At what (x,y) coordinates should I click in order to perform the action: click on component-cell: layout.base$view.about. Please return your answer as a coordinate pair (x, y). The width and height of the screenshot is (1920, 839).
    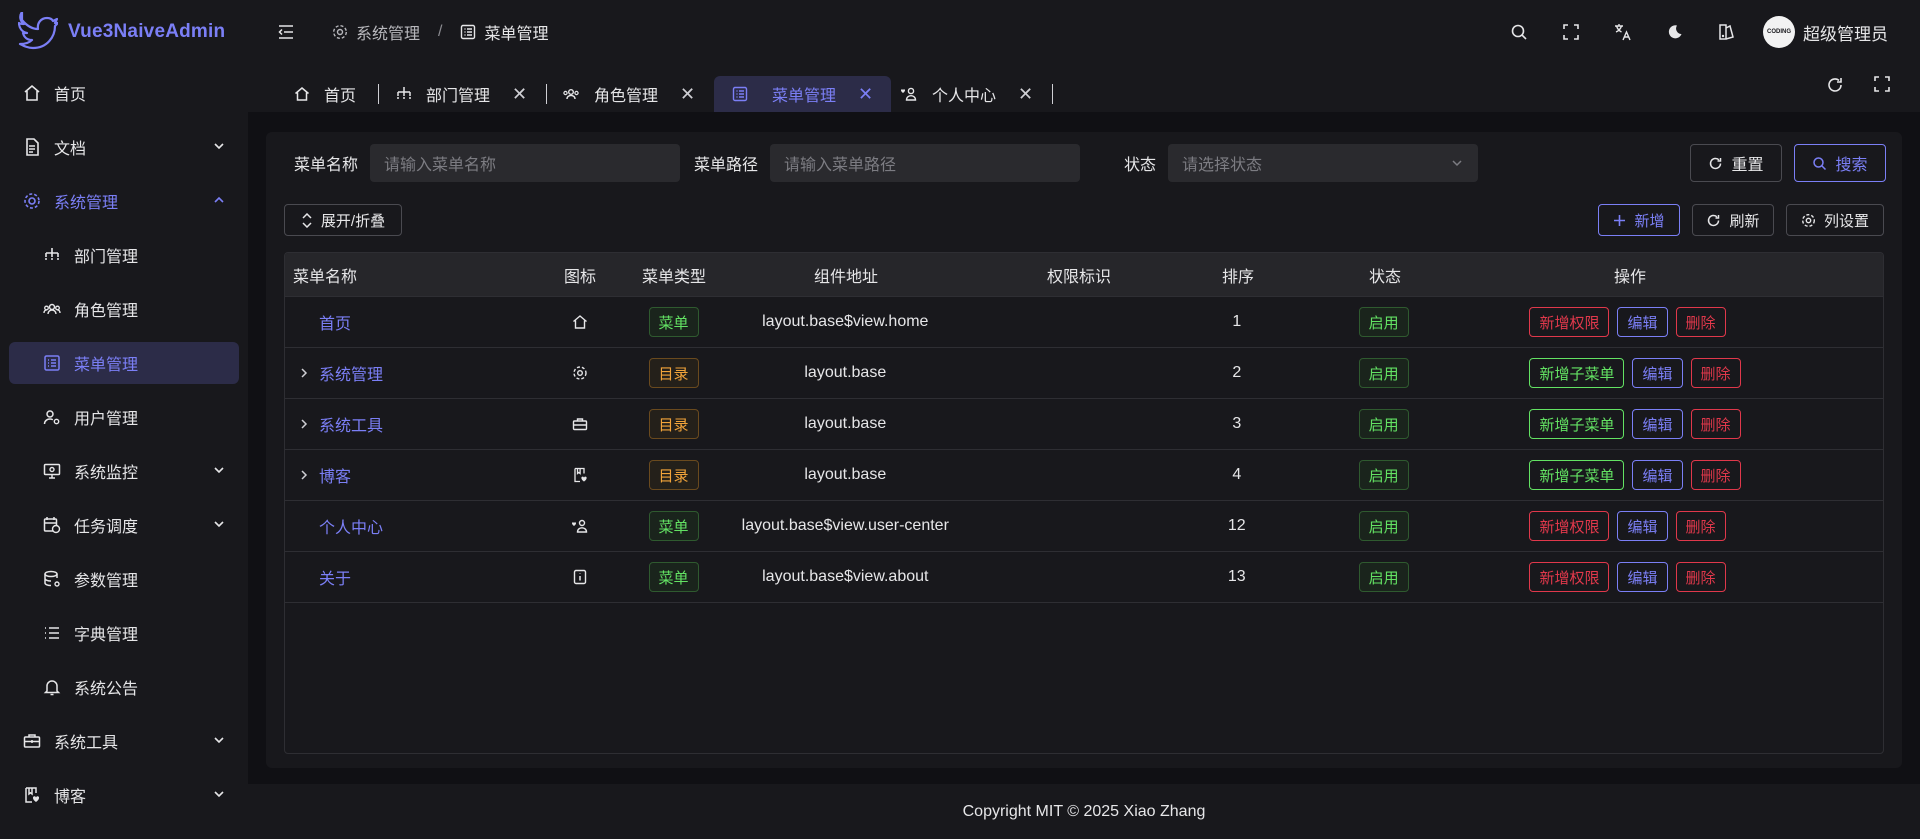
    Looking at the image, I should click on (845, 576).